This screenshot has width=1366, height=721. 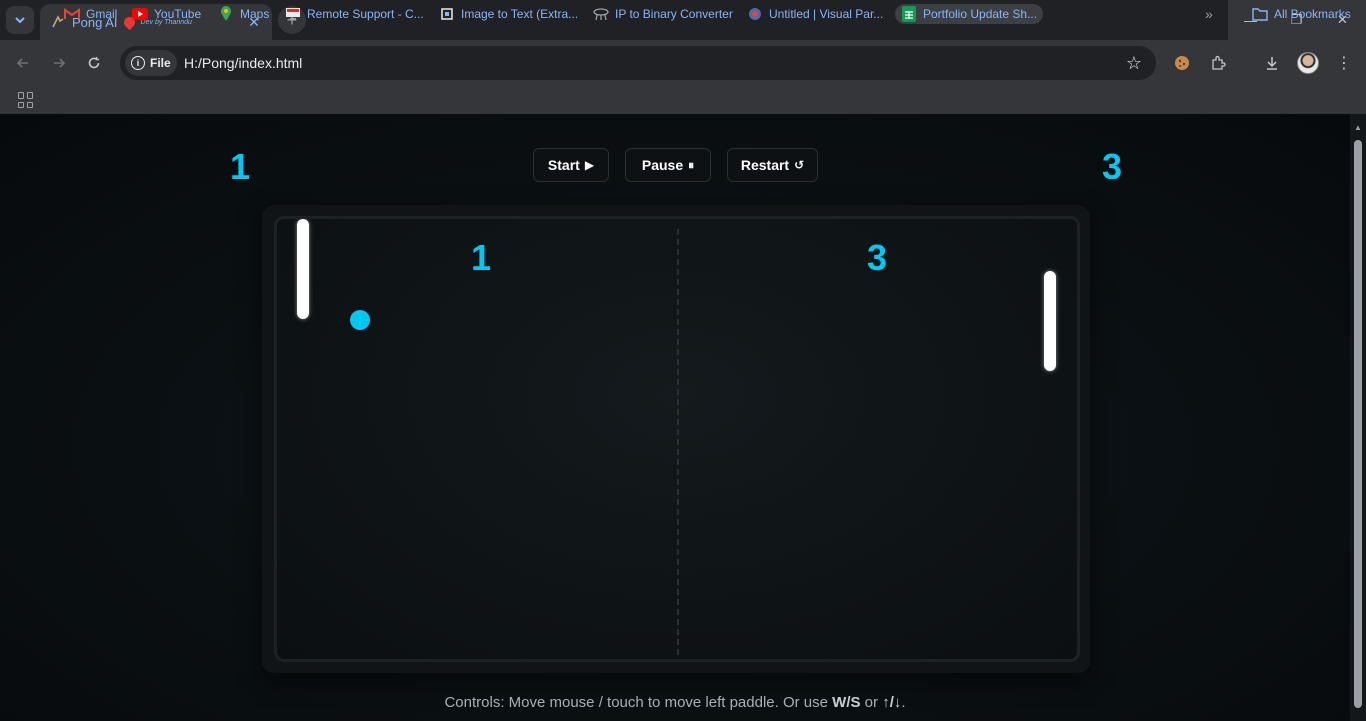 I want to click on back-button, so click(x=23, y=63).